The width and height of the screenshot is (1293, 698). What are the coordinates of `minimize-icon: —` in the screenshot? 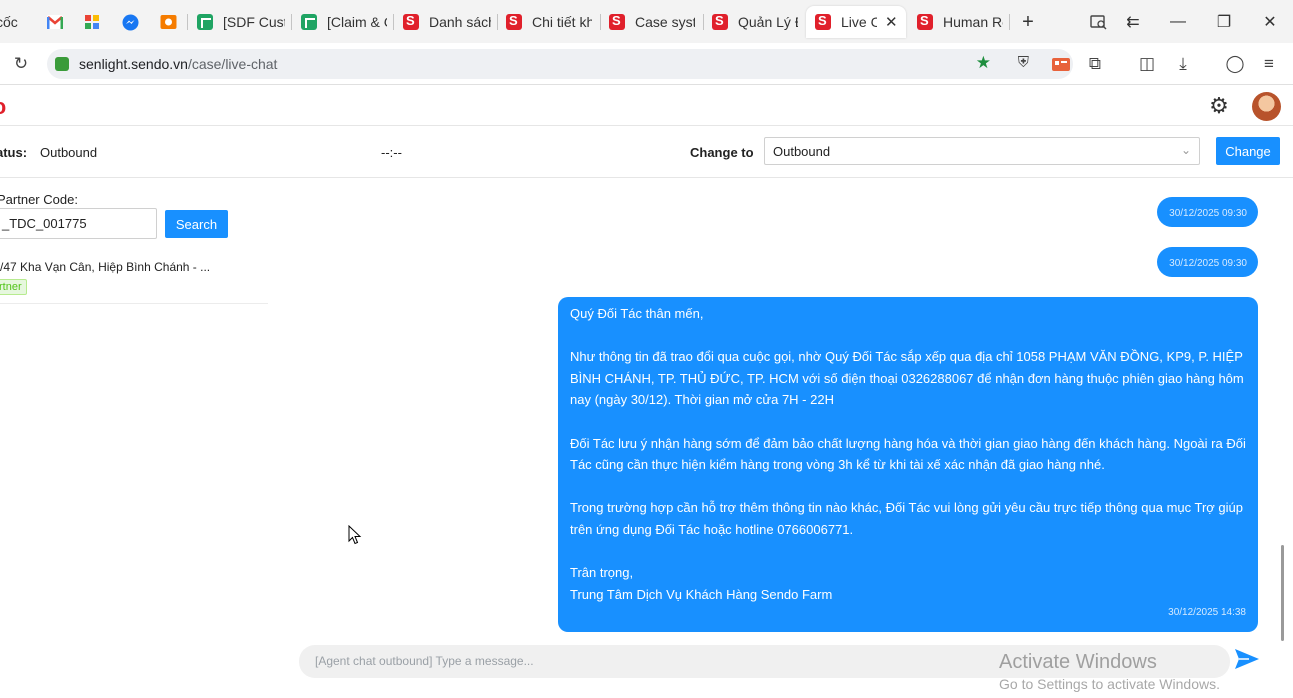 It's located at (1178, 22).